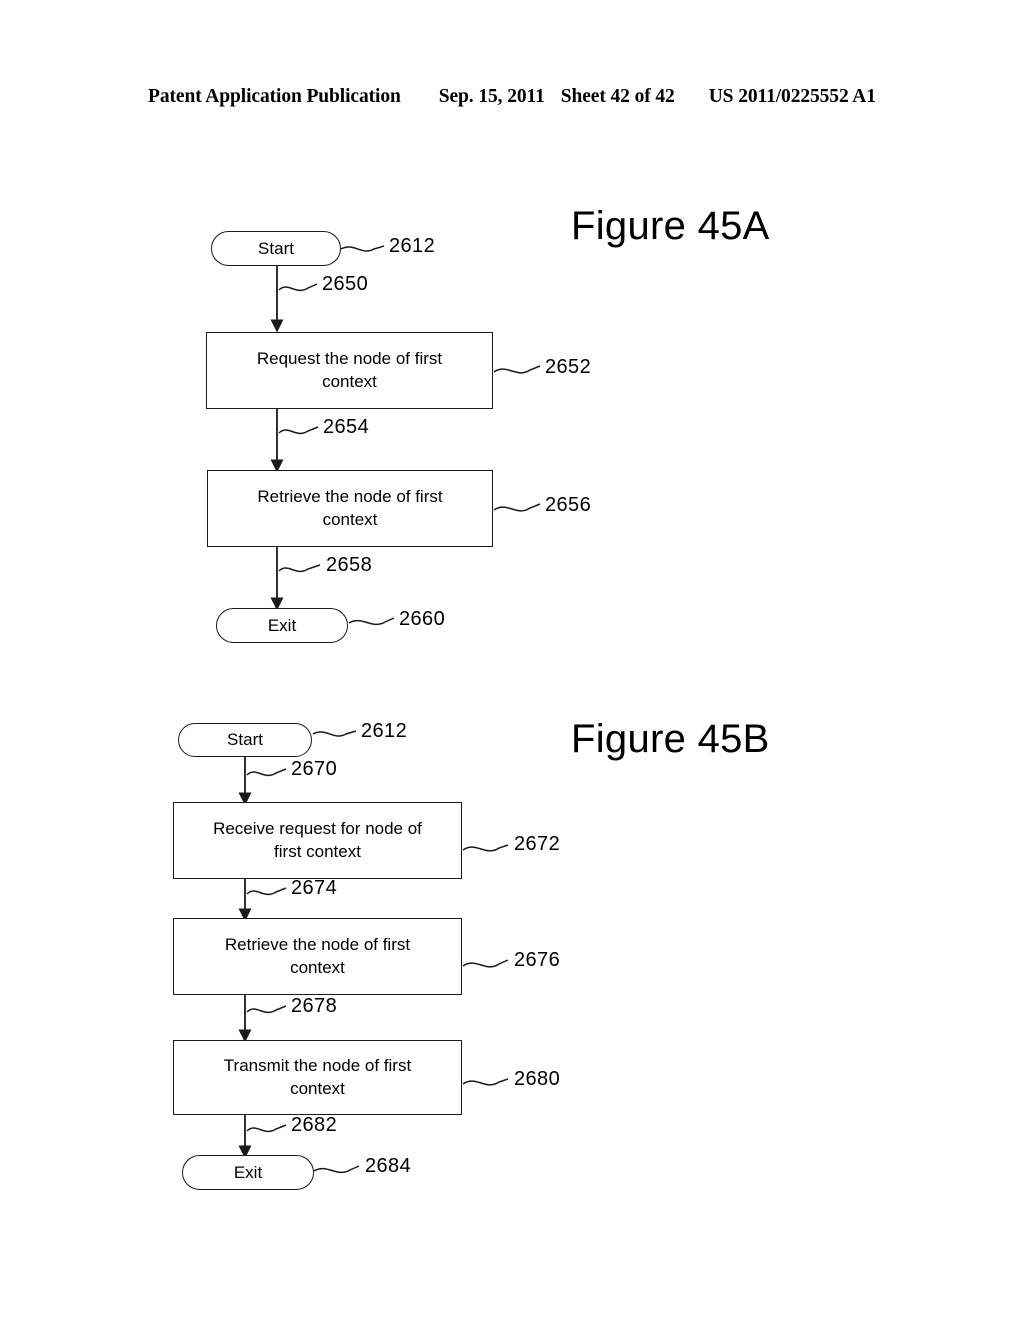  I want to click on node-retrieve-45b: Retrieve the node of first context, so click(317, 956).